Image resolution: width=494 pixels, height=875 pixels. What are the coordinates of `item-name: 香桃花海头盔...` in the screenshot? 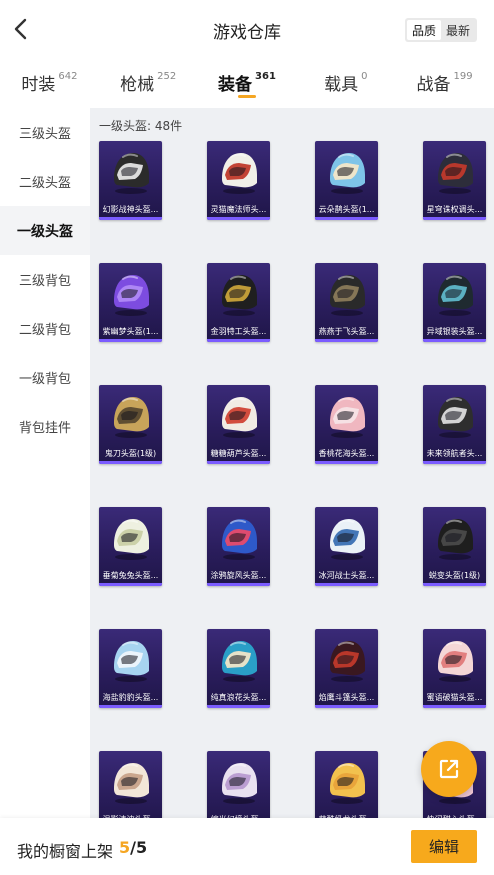 It's located at (346, 453).